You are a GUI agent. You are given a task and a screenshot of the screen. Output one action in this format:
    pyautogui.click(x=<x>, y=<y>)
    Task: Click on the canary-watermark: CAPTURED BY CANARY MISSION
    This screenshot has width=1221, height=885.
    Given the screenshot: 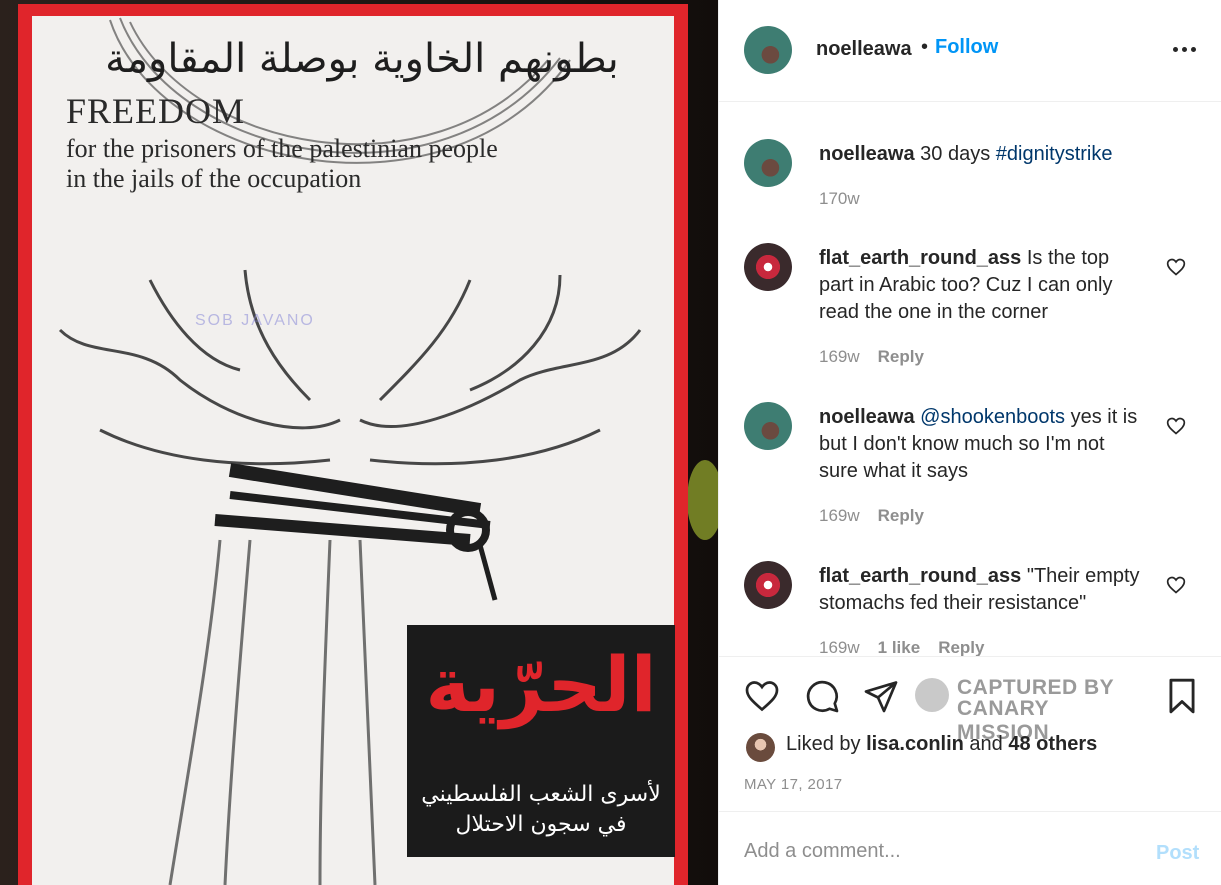 What is the action you would take?
    pyautogui.click(x=1030, y=709)
    